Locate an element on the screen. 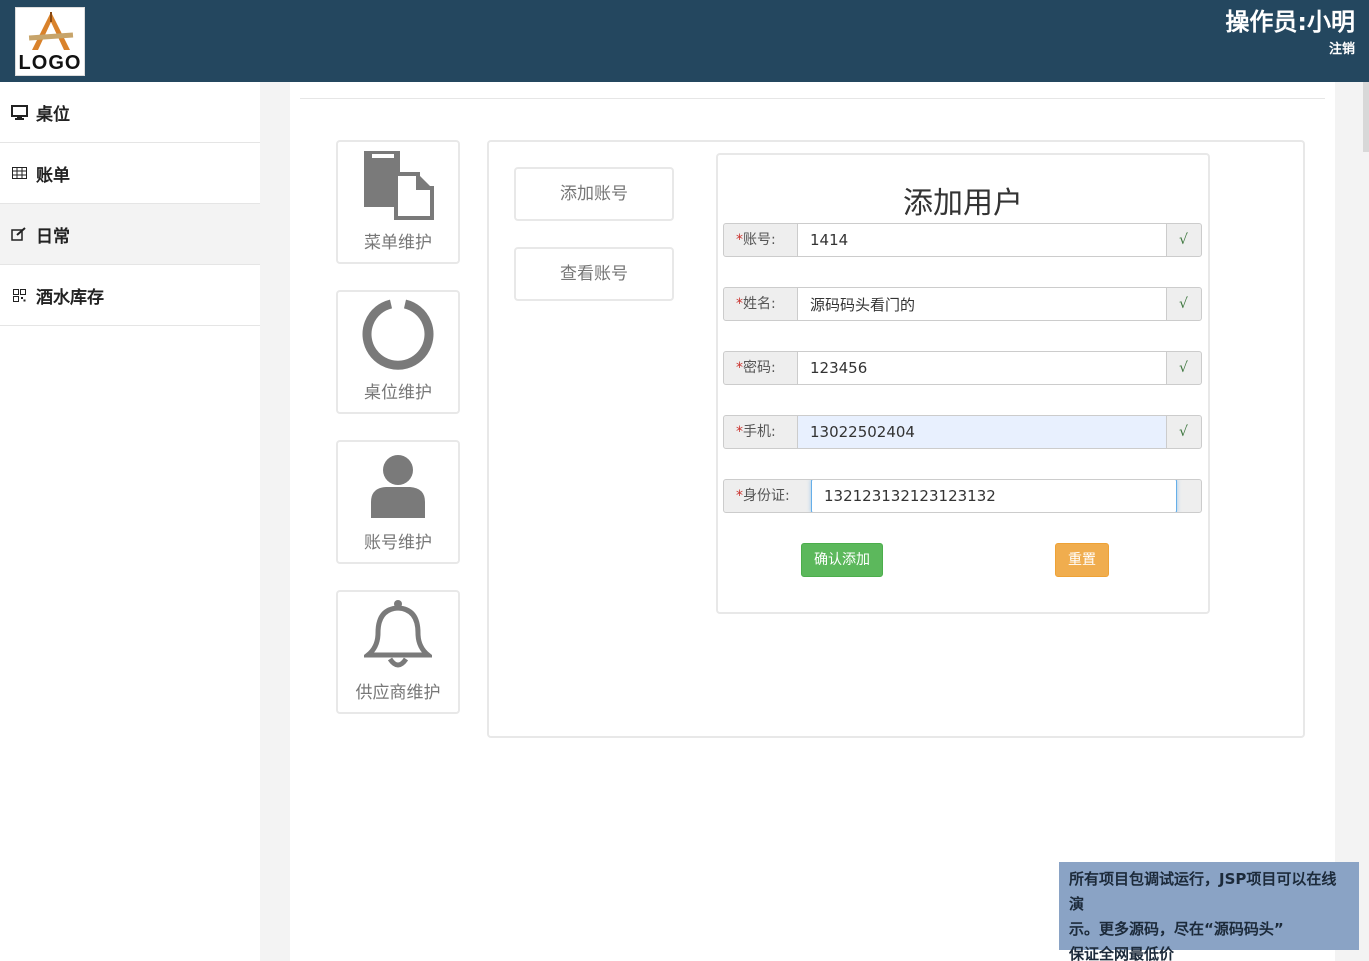 This screenshot has height=961, width=1369. confirm-add-button: 确认添加 is located at coordinates (842, 560).